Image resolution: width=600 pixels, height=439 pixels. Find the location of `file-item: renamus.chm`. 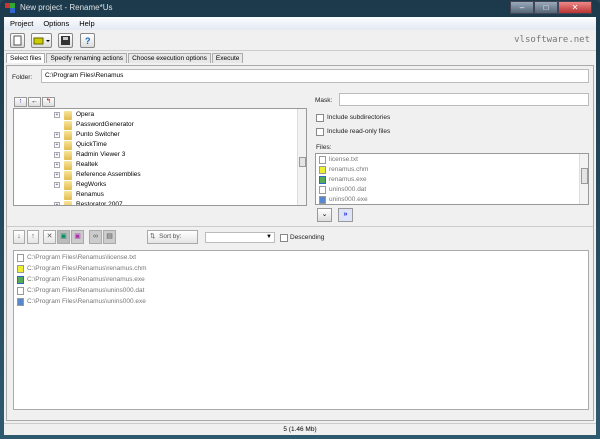

file-item: renamus.chm is located at coordinates (453, 170).